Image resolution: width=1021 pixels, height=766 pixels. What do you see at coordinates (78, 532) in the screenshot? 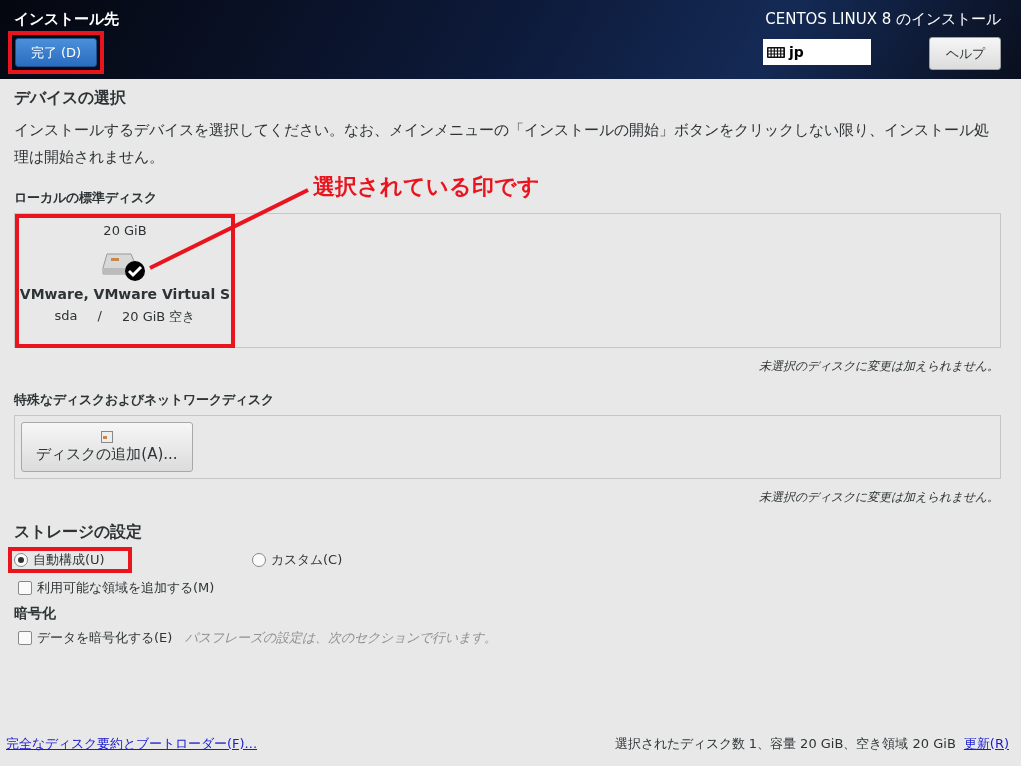
I see `section-heading: ストレージの設定` at bounding box center [78, 532].